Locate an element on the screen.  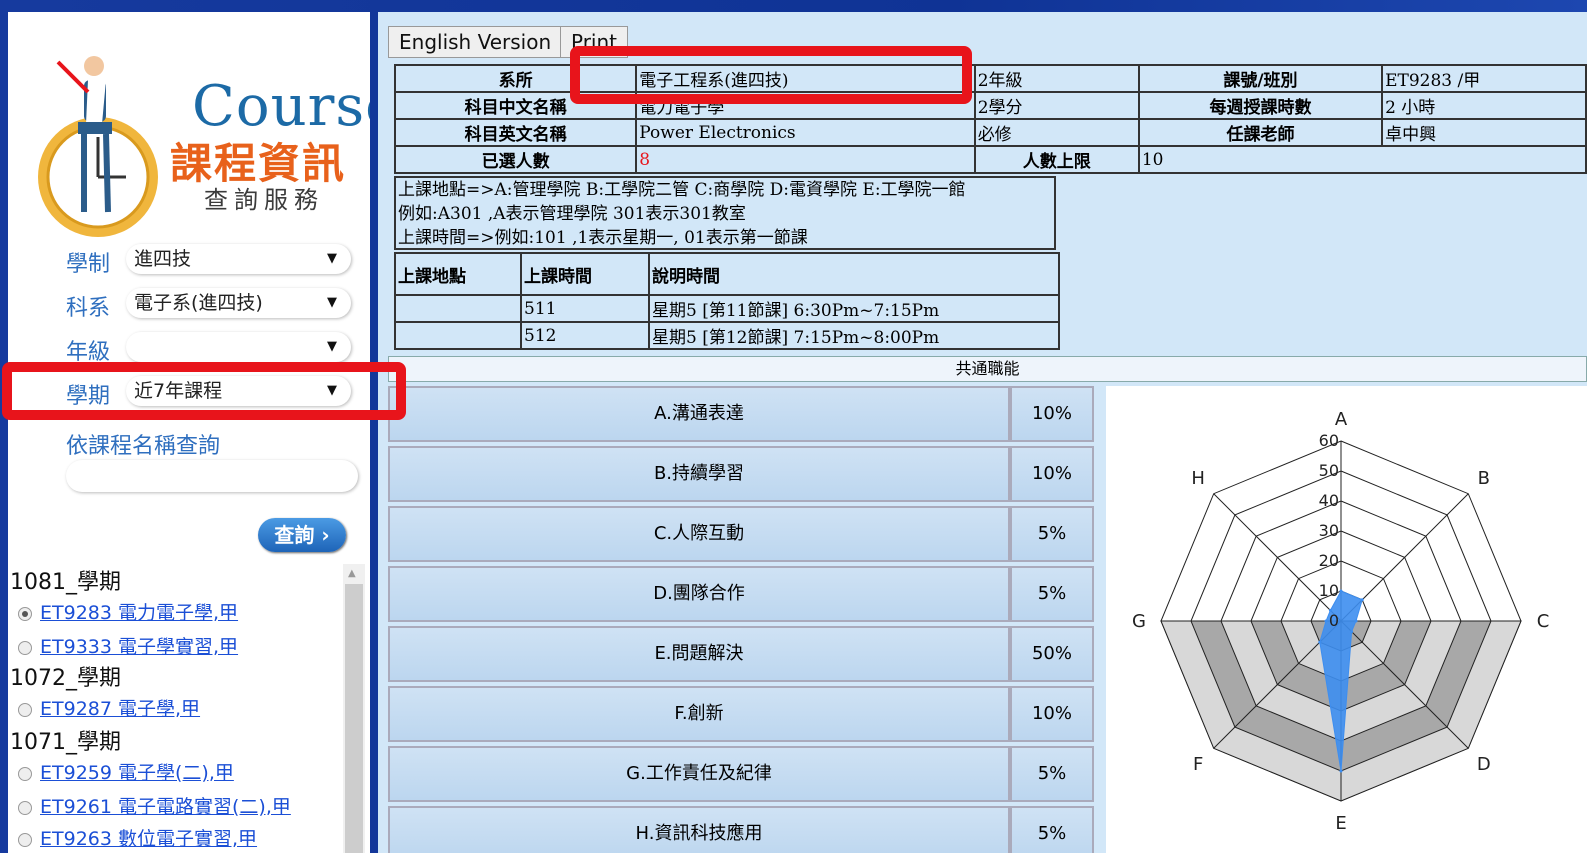
competency-row: C.人際互動 5% is located at coordinates (741, 535).